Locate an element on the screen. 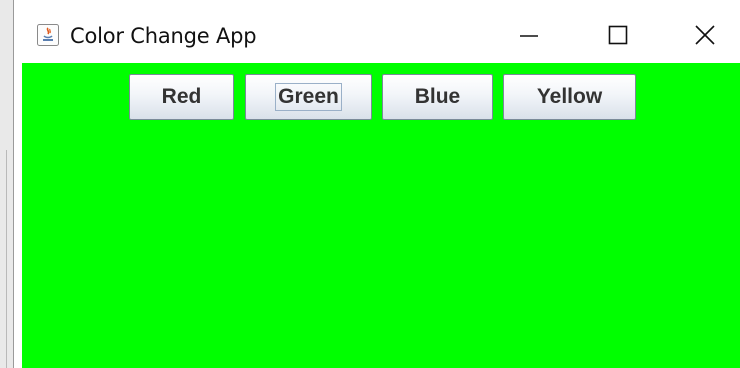 Image resolution: width=740 pixels, height=368 pixels. yellow-button-label: Yellow is located at coordinates (569, 96).